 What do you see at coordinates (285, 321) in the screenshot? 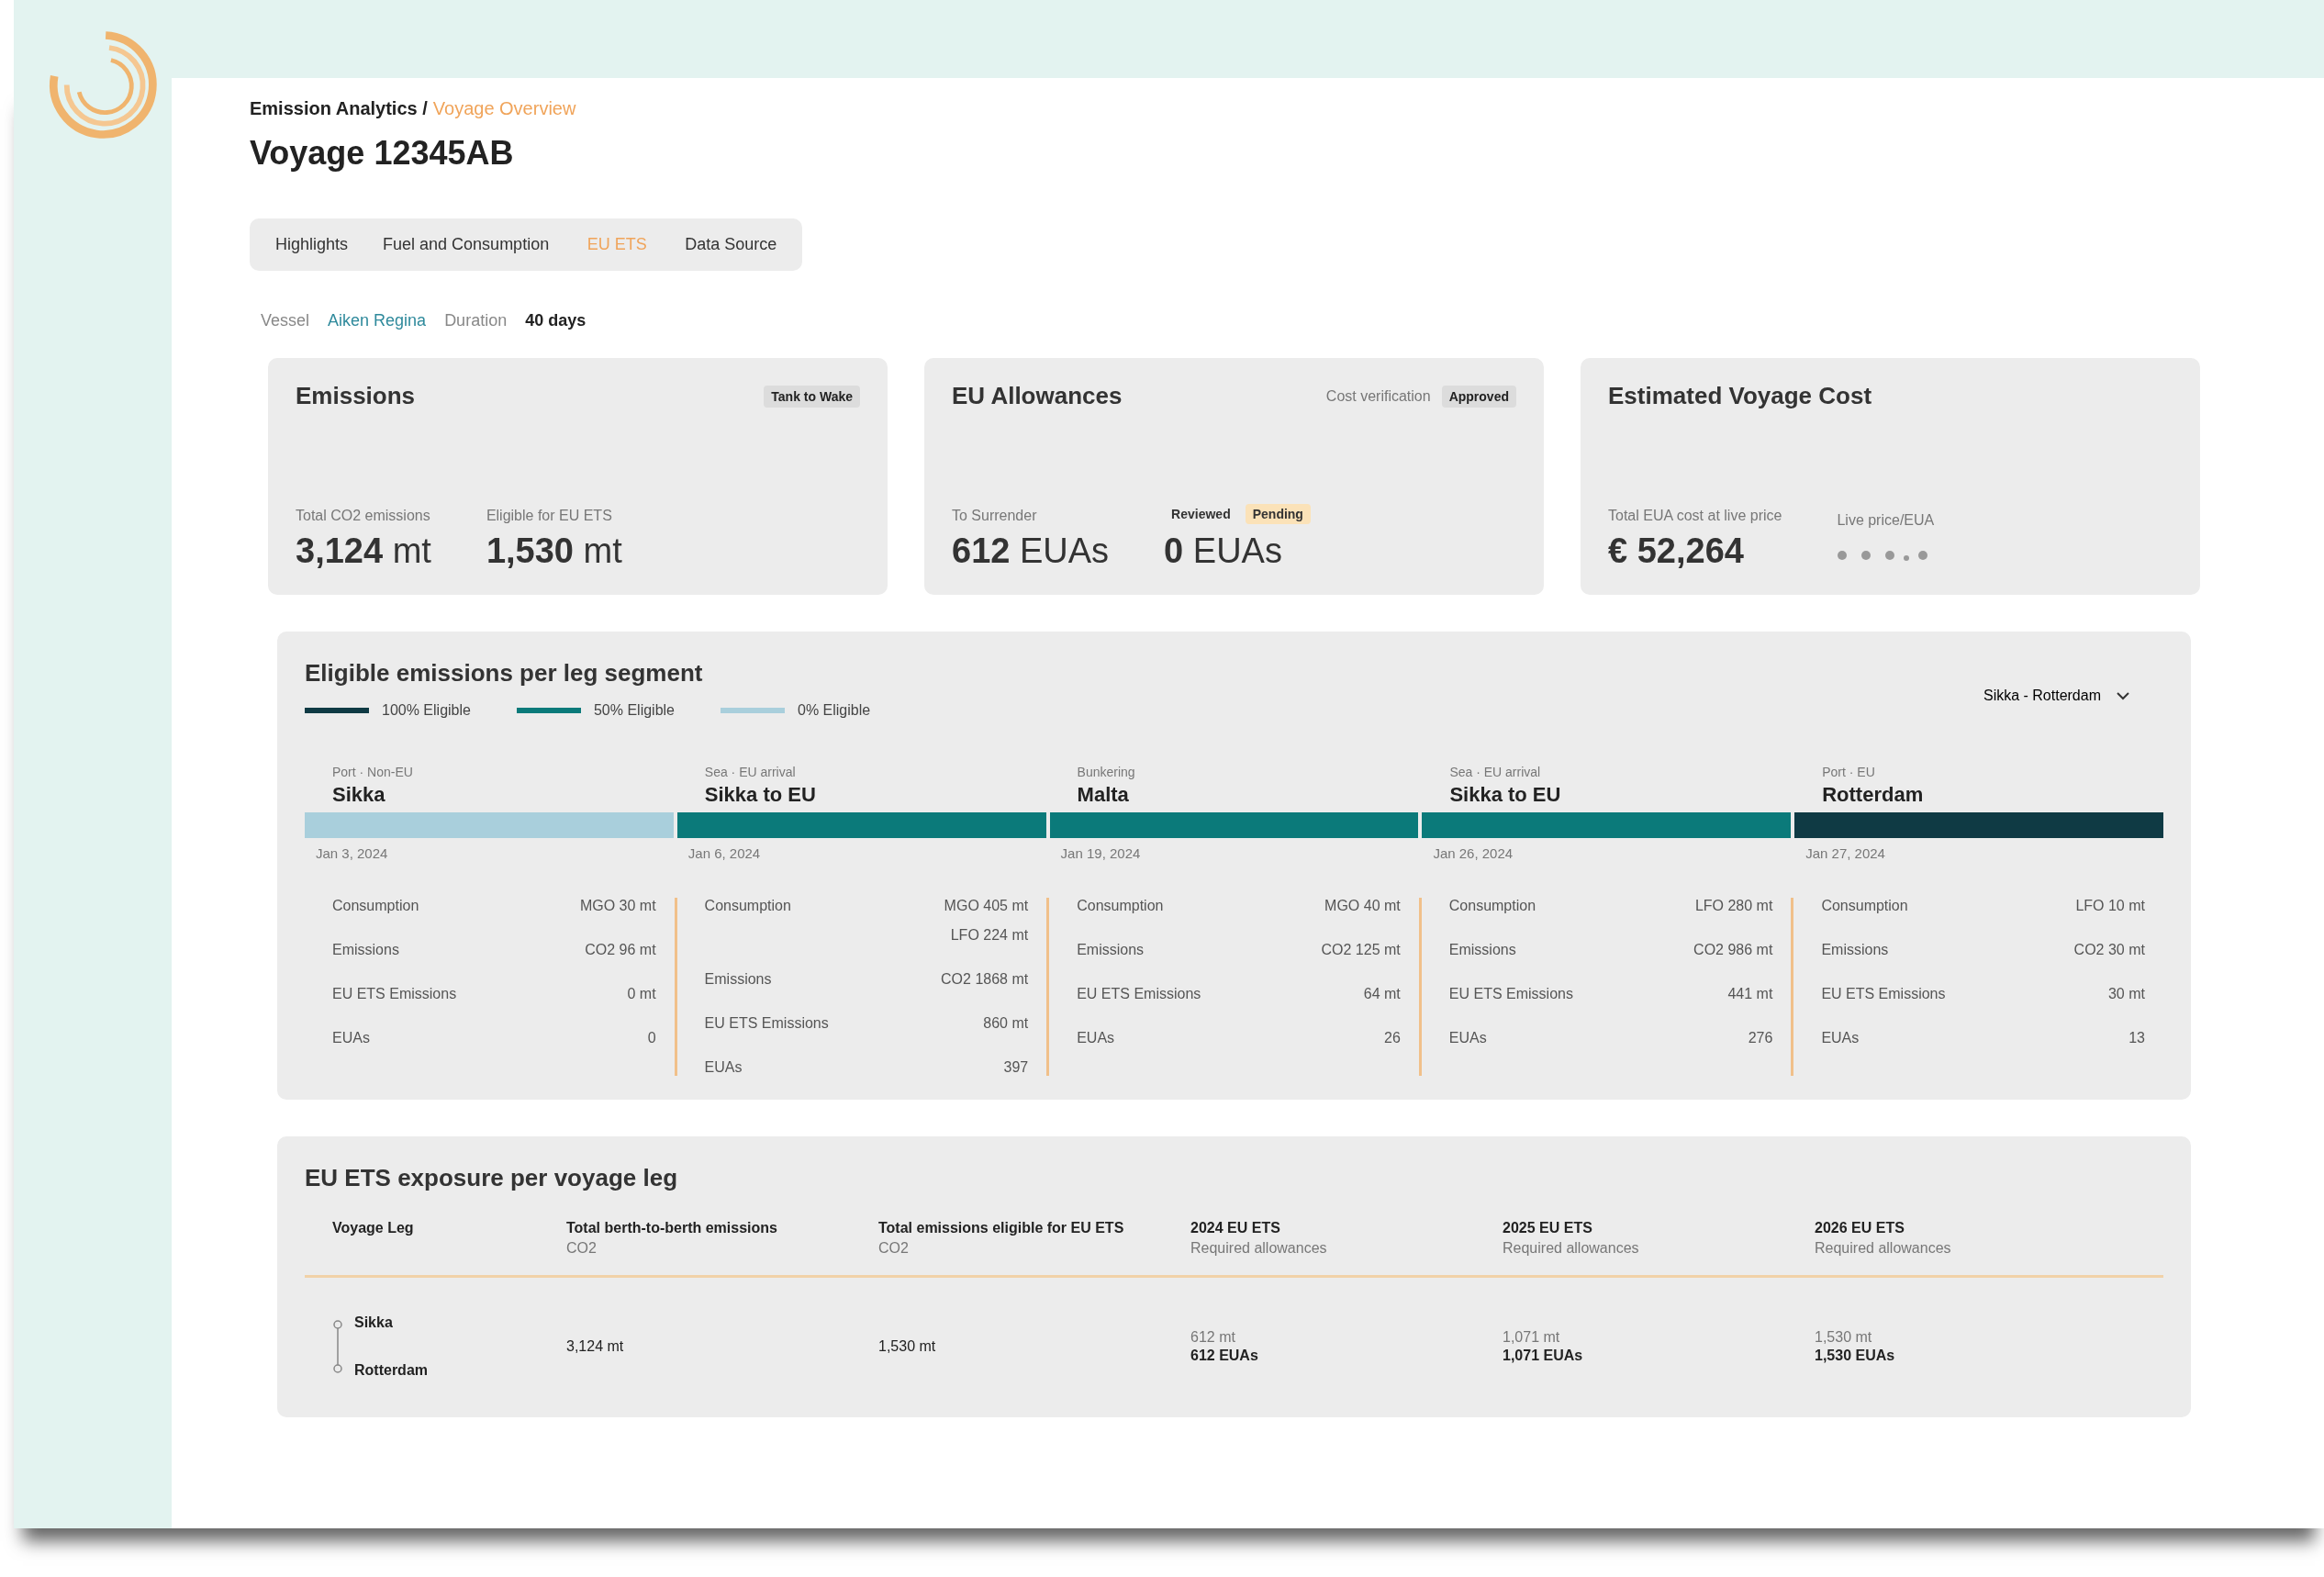
I see `vessel-label: Vessel` at bounding box center [285, 321].